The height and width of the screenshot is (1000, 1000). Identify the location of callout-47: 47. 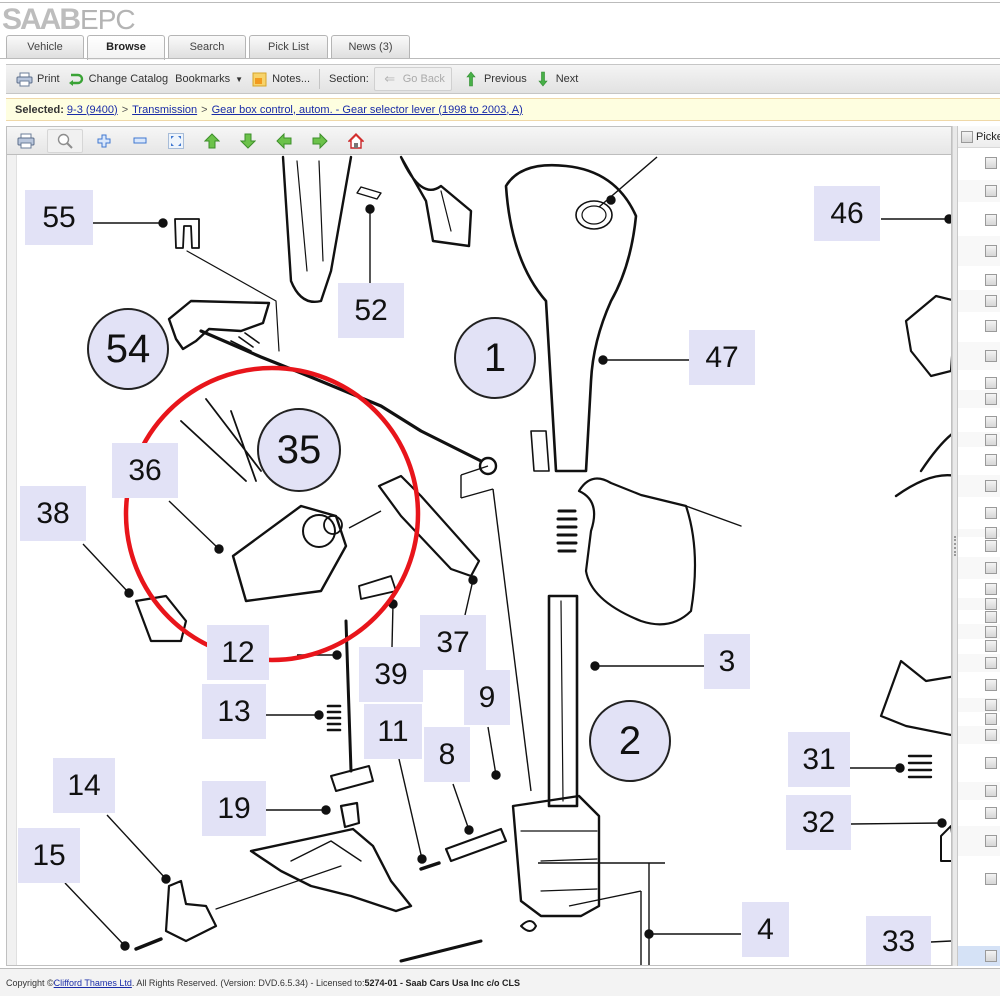
(722, 357).